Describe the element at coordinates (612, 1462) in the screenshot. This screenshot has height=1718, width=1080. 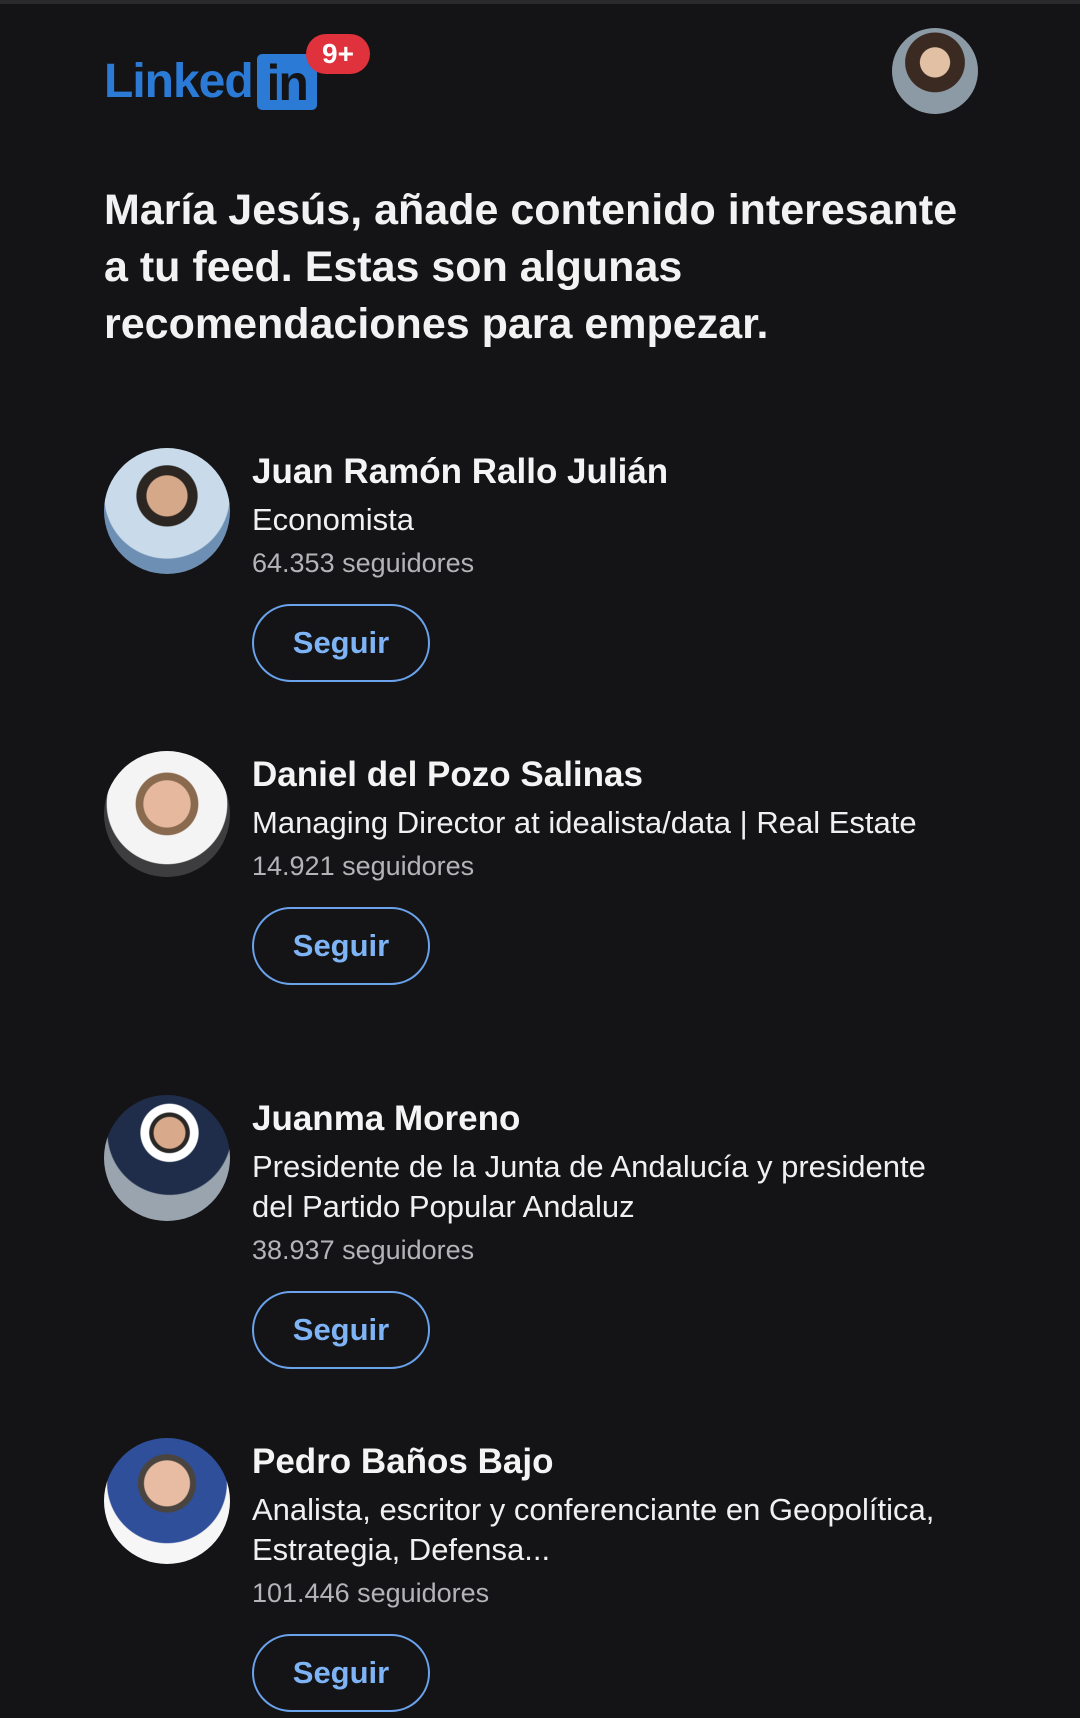
I see `recommendation-name: Pedro Baños Bajo` at that location.